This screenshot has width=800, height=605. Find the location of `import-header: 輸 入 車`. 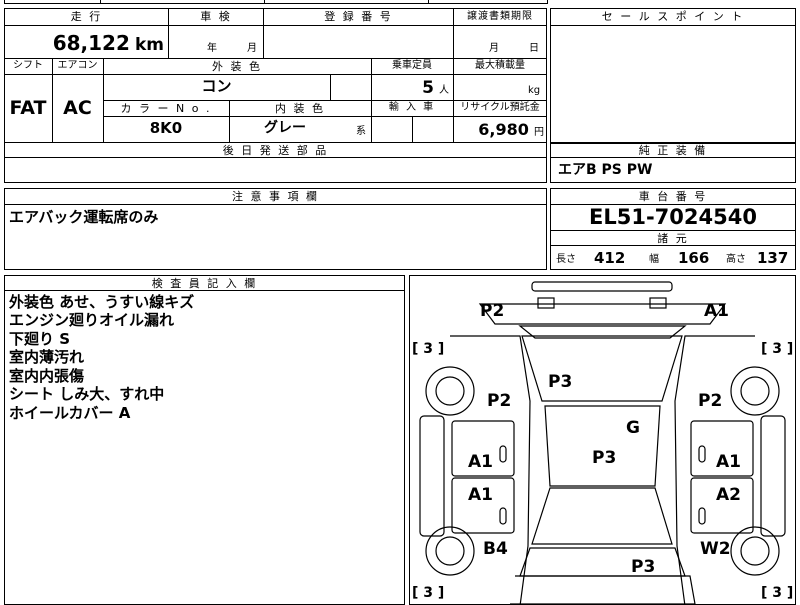

import-header: 輸 入 車 is located at coordinates (412, 107).